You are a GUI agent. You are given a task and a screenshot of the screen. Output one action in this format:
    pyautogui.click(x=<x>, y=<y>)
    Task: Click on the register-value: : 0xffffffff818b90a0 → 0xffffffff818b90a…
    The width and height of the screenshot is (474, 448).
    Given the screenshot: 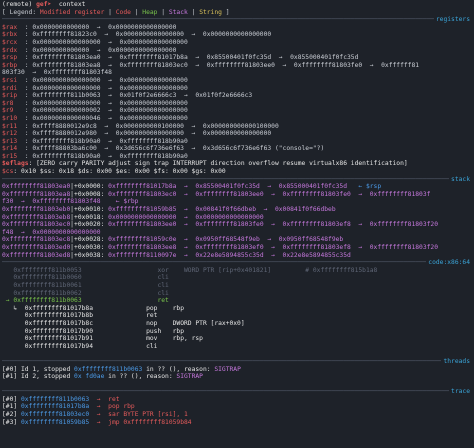 What is the action you would take?
    pyautogui.click(x=102, y=156)
    